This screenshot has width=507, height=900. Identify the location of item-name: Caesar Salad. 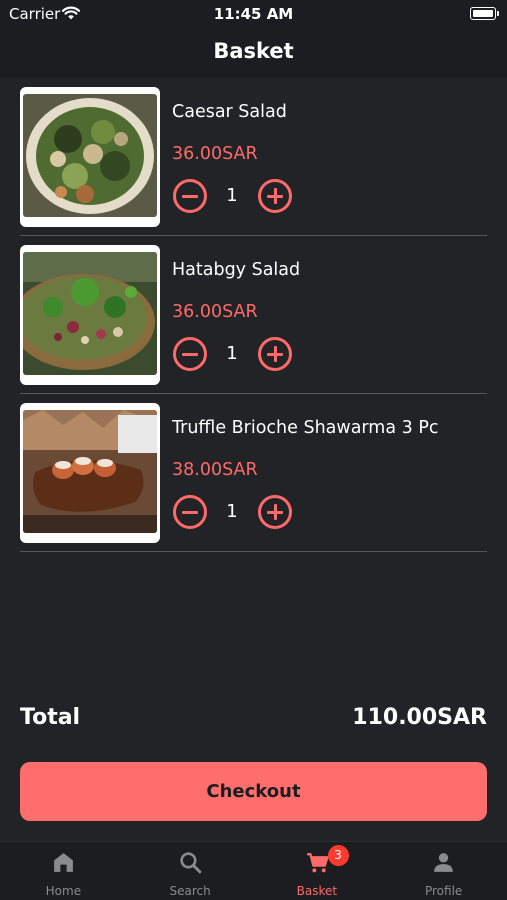
(229, 112).